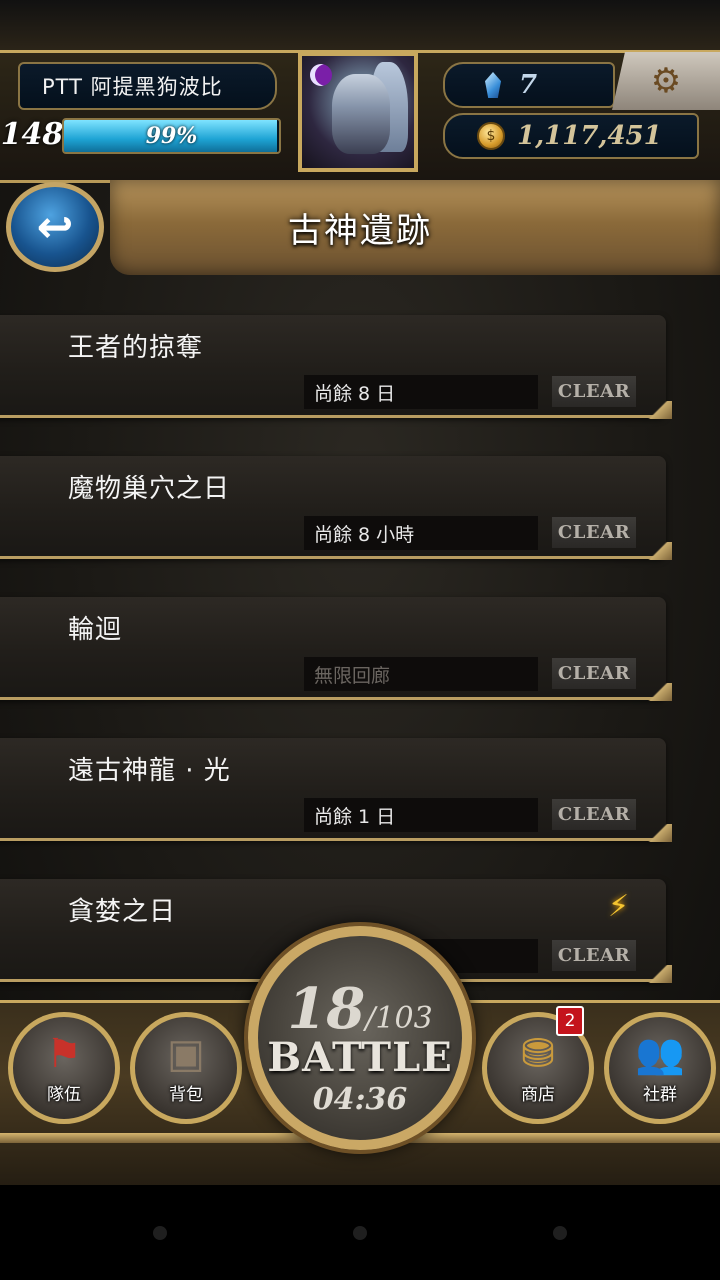  What do you see at coordinates (186, 1094) in the screenshot?
I see `bag-label: 背包` at bounding box center [186, 1094].